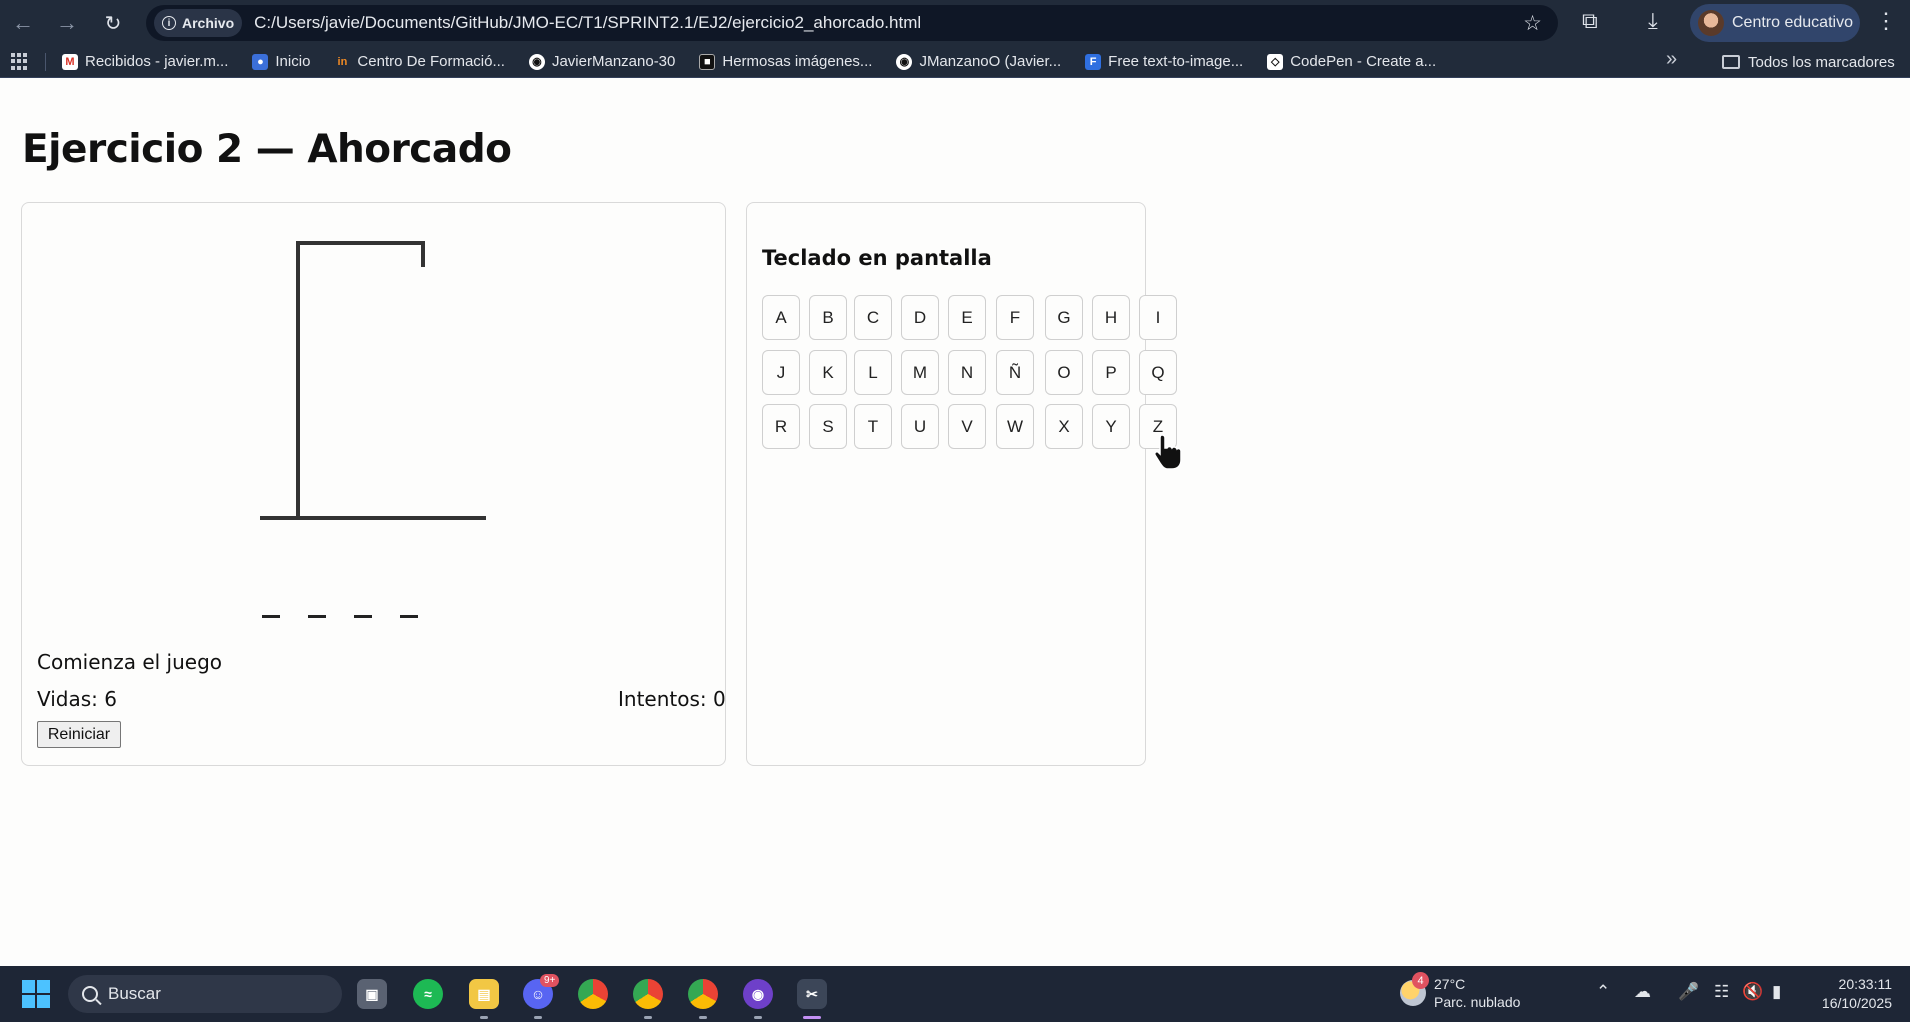 This screenshot has width=1910, height=1022. I want to click on key-q: Q, so click(1158, 372).